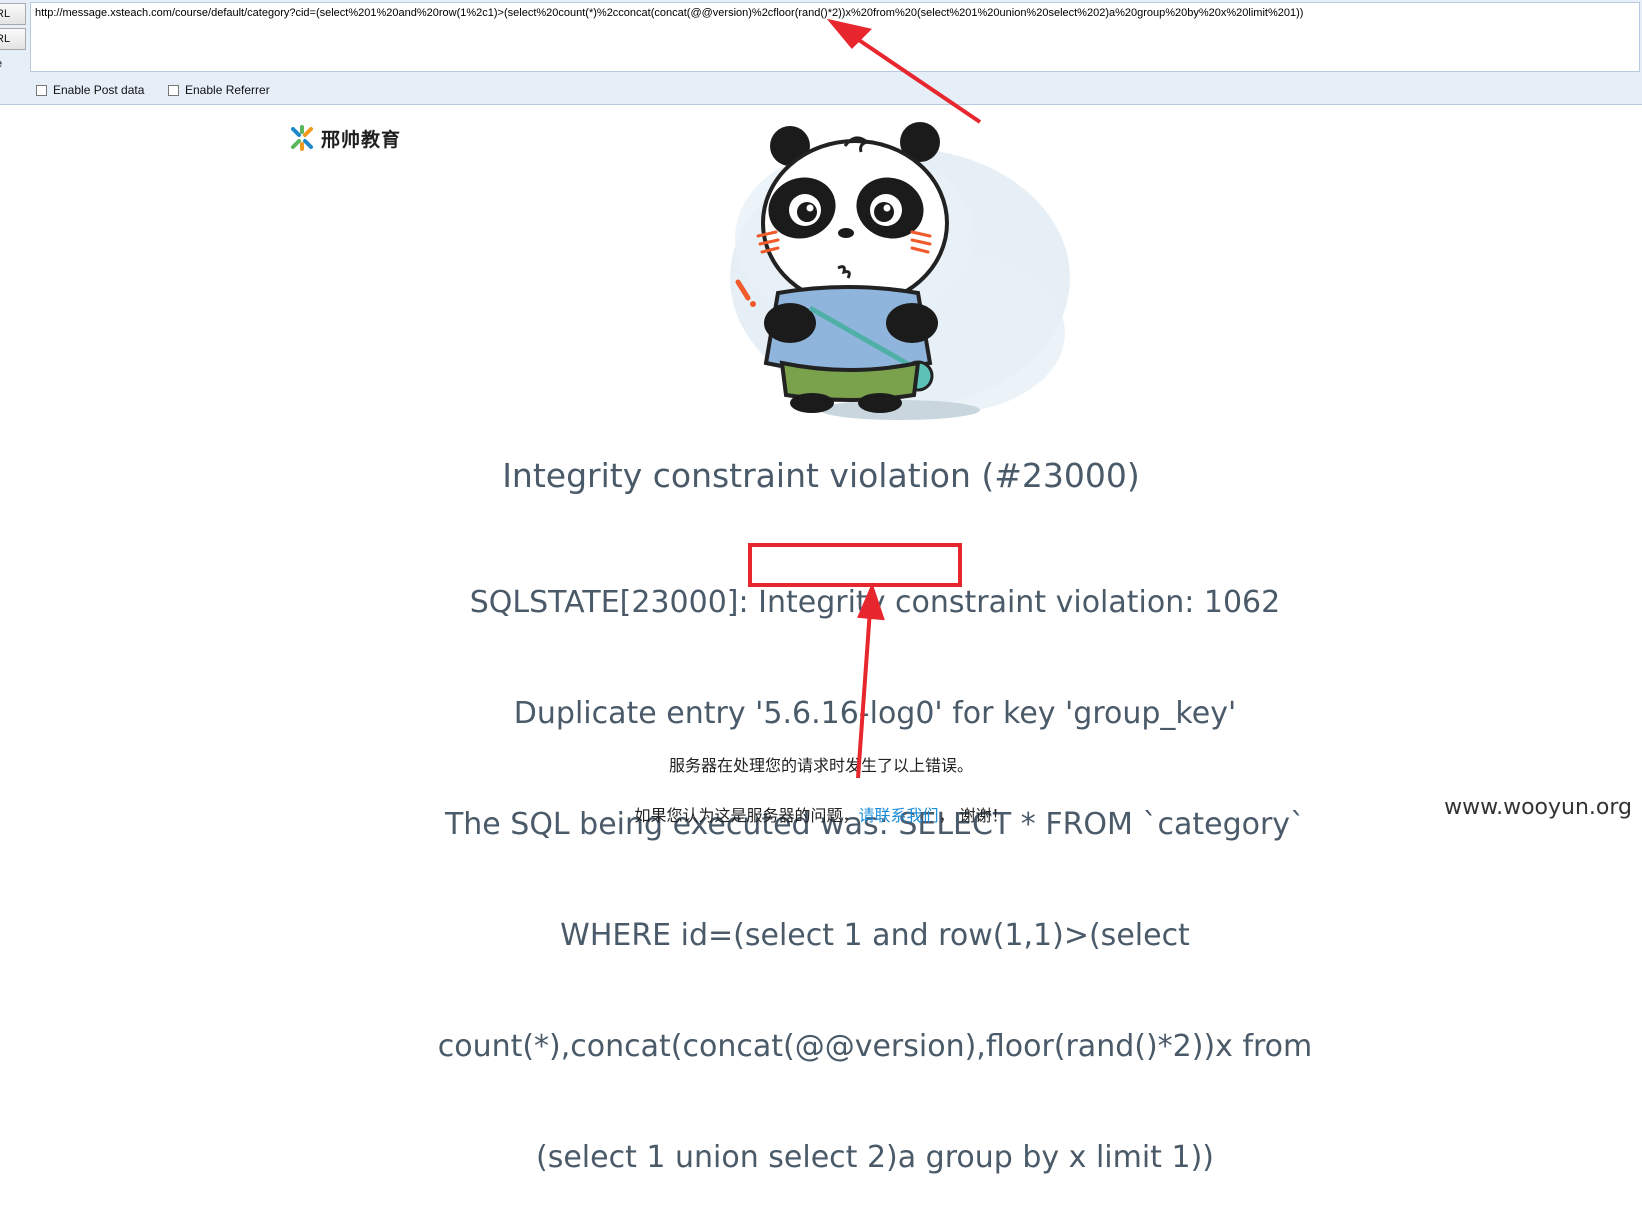  I want to click on version-highlight-text: '5.6.16-log0', so click(849, 713).